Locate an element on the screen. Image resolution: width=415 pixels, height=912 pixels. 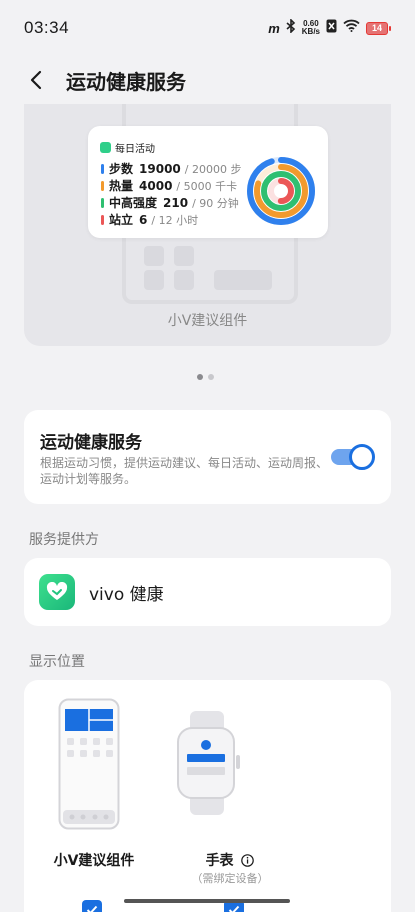
metric-value: 6 is located at coordinates (143, 219).